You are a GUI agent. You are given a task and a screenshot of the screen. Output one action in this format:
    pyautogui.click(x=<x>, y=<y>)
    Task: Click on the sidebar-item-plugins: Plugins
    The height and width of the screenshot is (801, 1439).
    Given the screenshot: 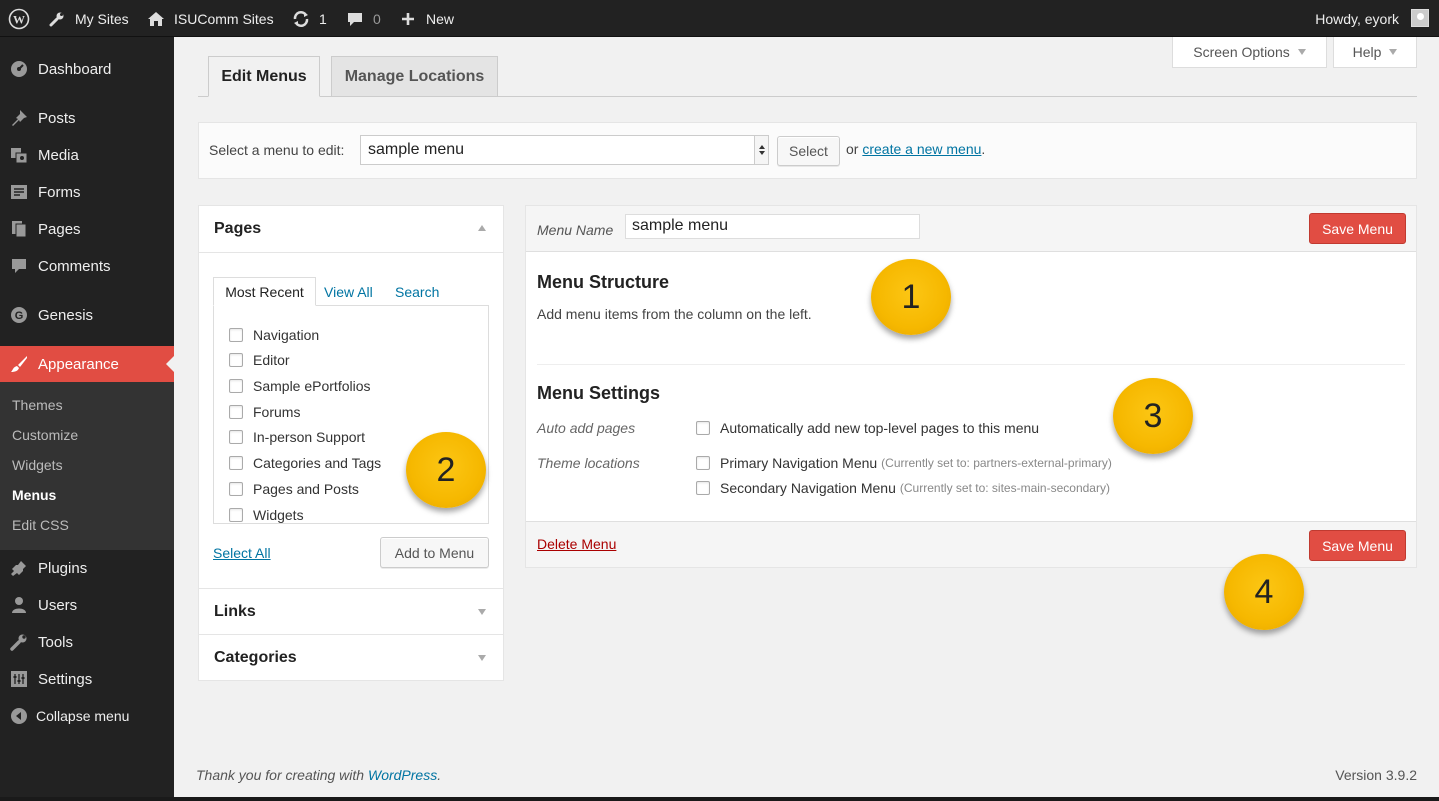 What is the action you would take?
    pyautogui.click(x=87, y=568)
    